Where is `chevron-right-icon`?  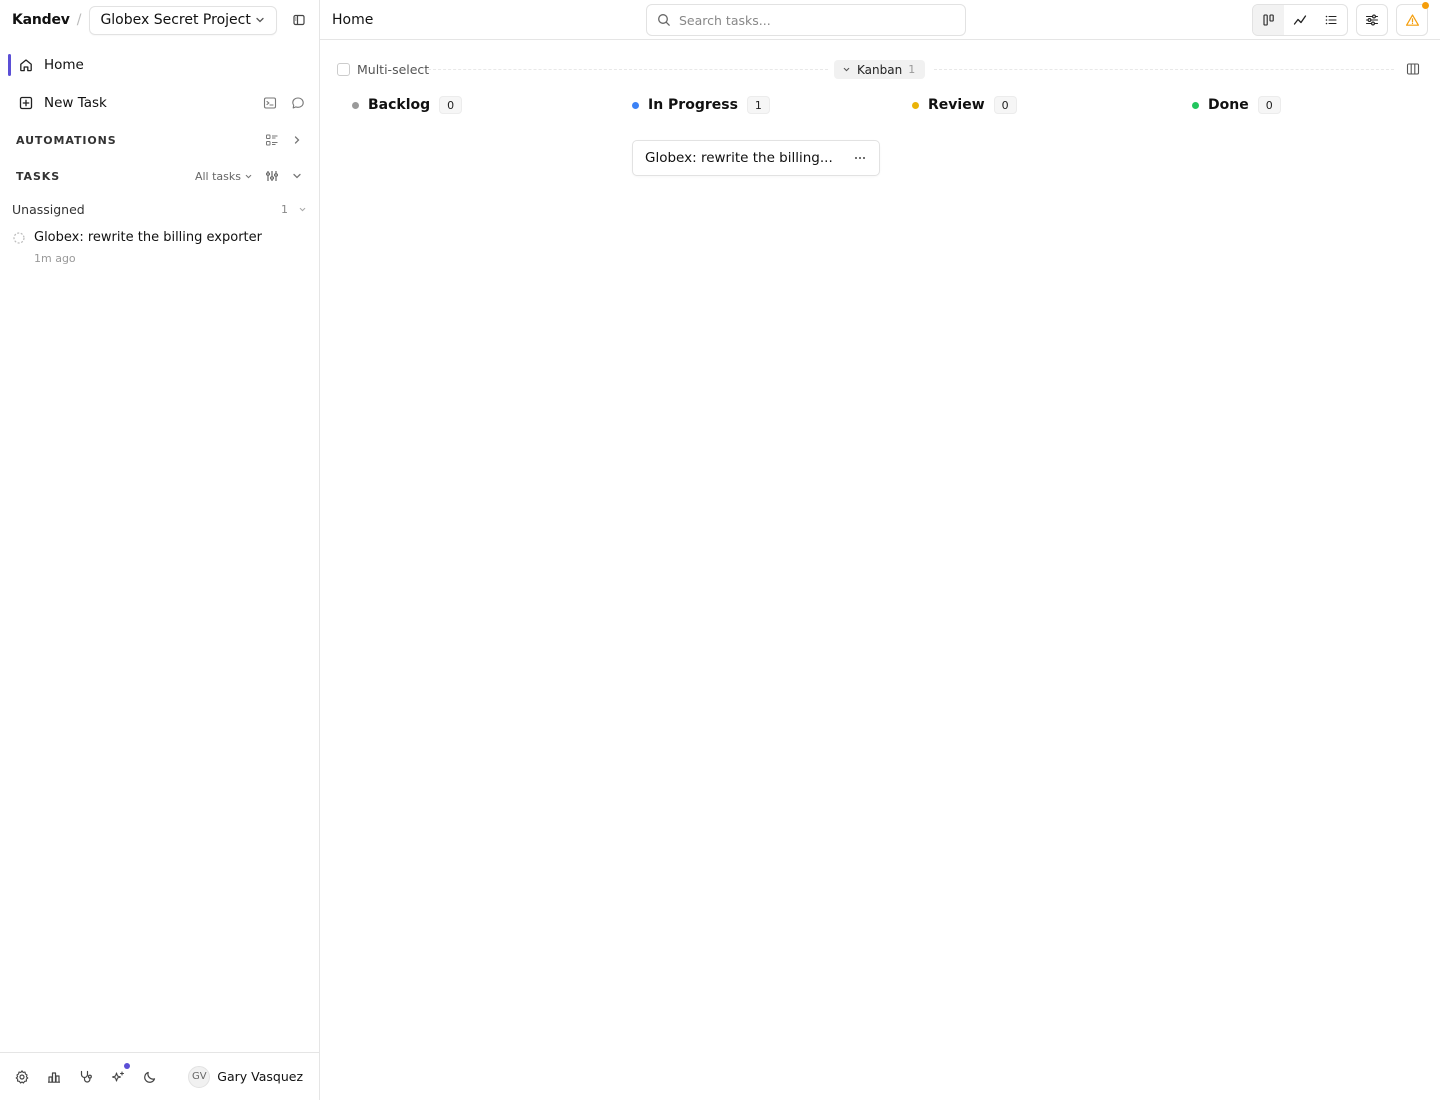 chevron-right-icon is located at coordinates (297, 140).